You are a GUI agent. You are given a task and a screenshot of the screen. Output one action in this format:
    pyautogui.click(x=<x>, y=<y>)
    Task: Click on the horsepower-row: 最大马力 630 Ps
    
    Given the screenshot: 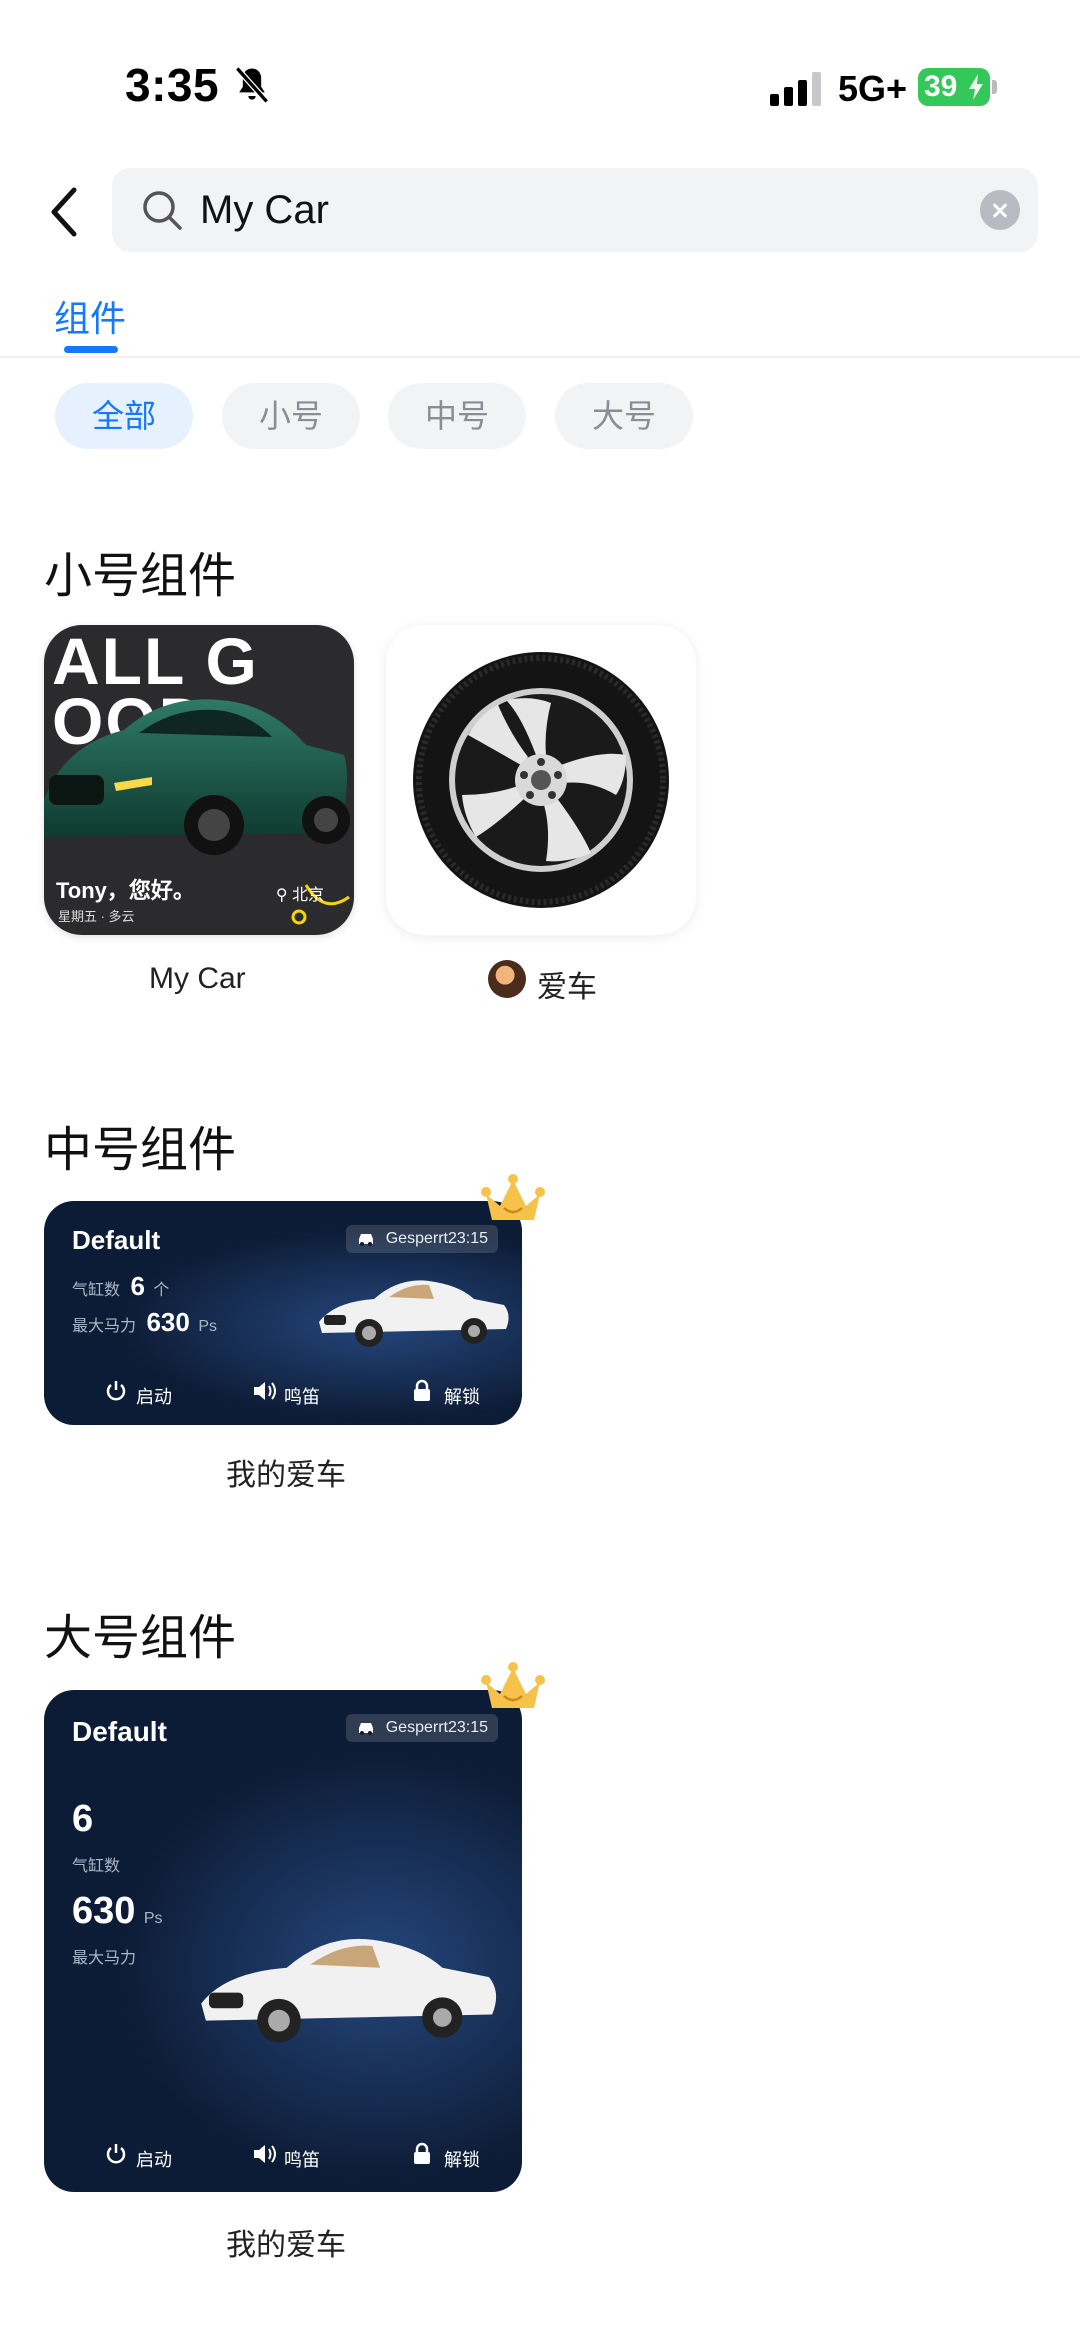 What is the action you would take?
    pyautogui.click(x=144, y=1322)
    